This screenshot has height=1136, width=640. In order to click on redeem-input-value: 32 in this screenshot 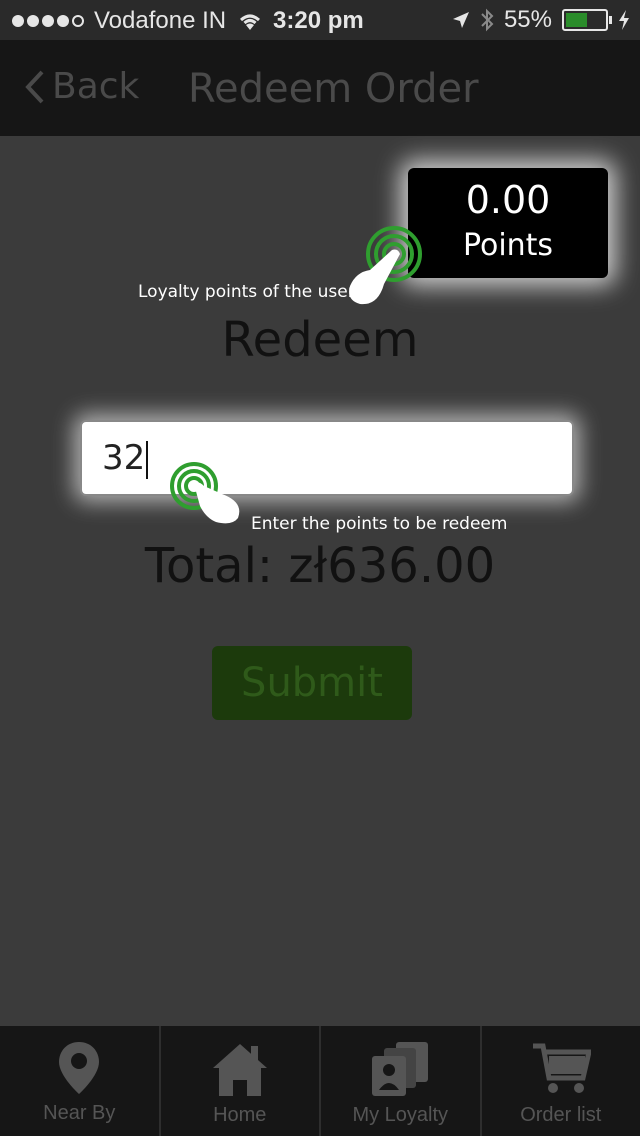, I will do `click(124, 458)`.